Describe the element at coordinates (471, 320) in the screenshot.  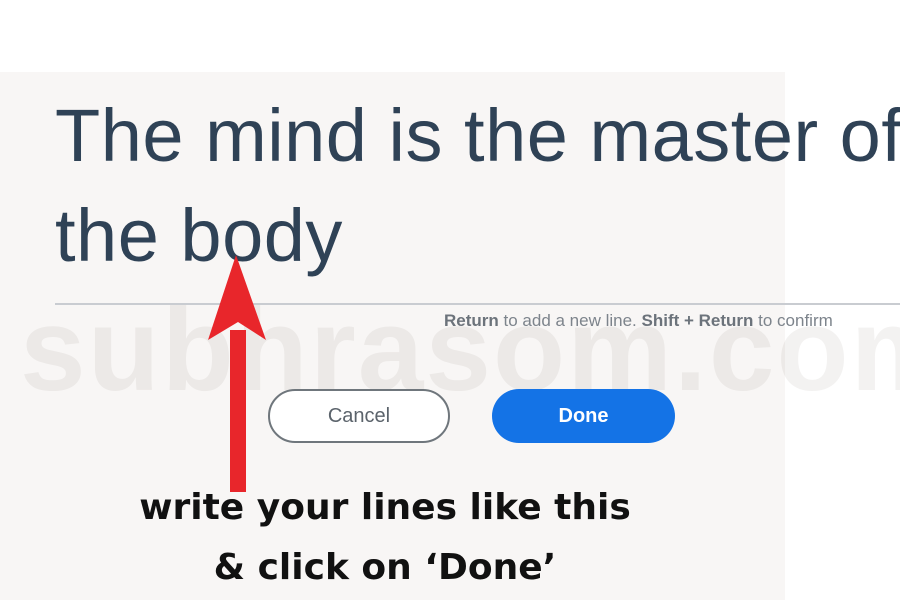
I see `hint-key-return: Return` at that location.